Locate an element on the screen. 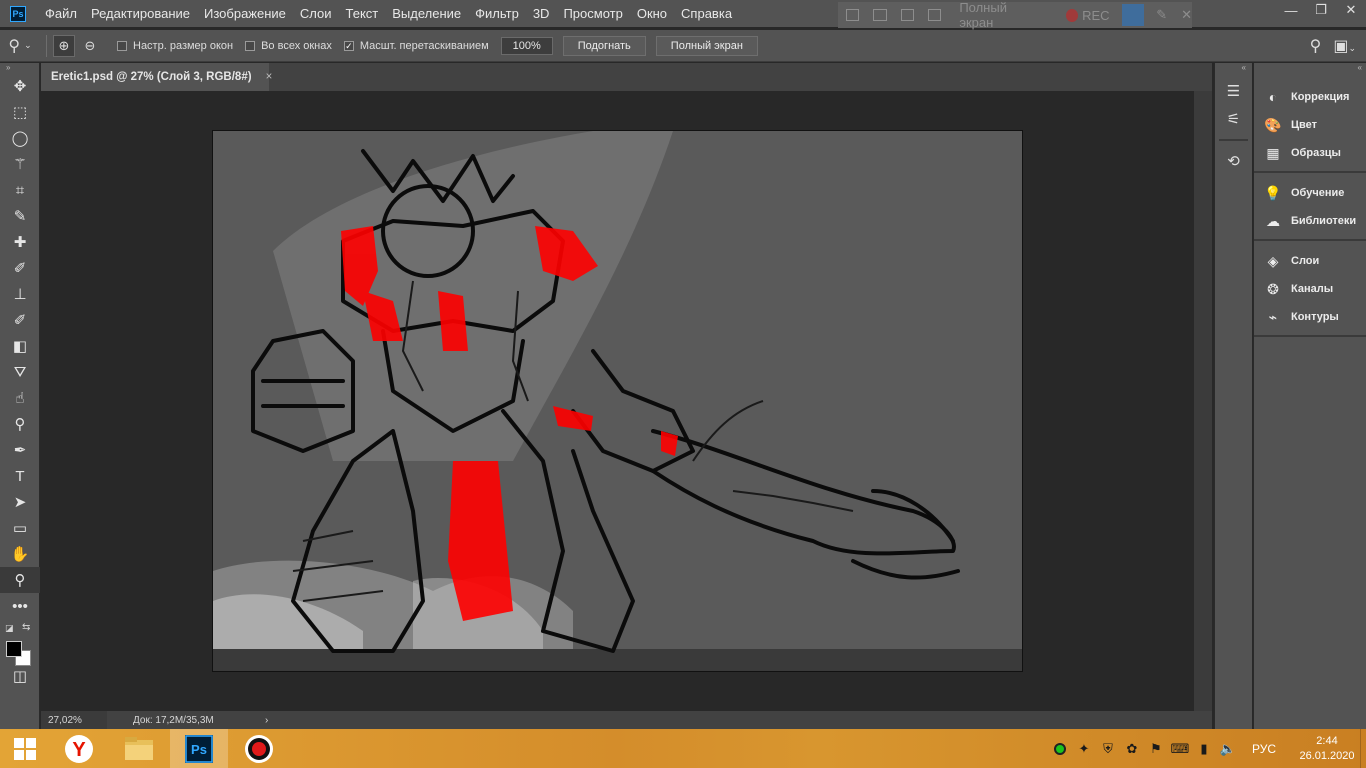  start-button is located at coordinates (25, 748).